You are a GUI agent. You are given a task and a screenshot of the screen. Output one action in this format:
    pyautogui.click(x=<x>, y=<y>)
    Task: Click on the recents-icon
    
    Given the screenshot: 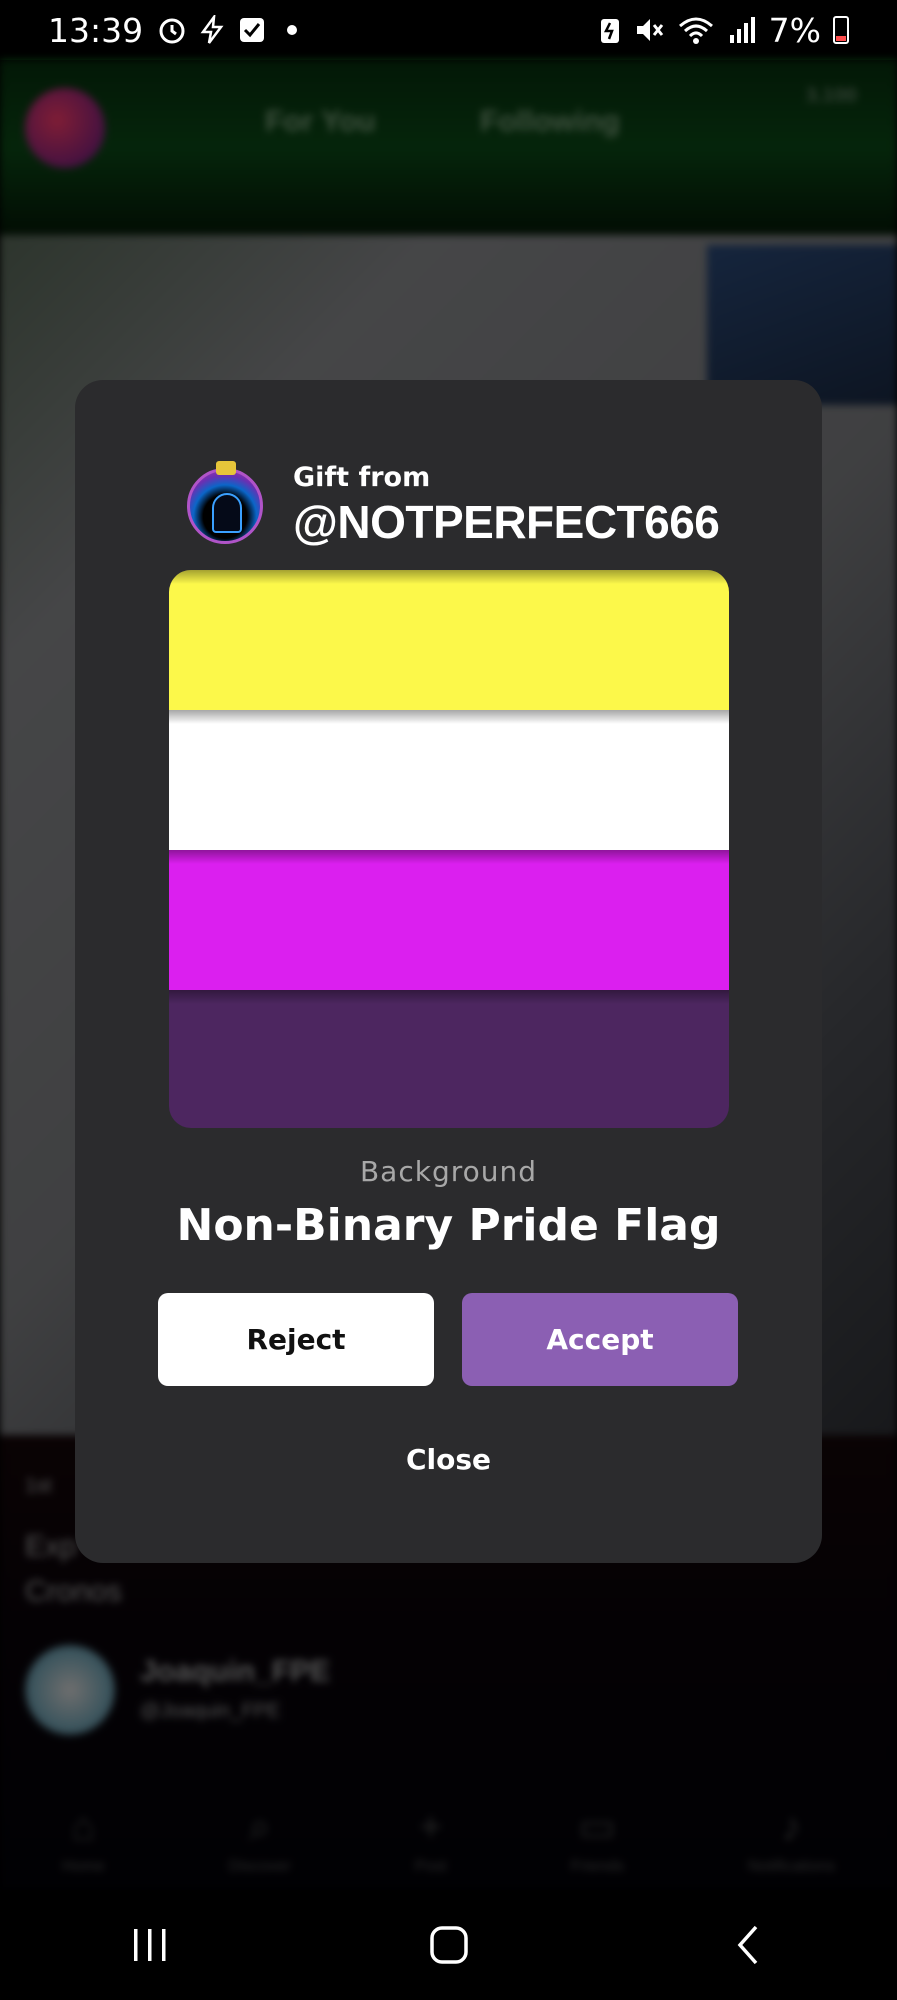 What is the action you would take?
    pyautogui.click(x=149, y=1945)
    